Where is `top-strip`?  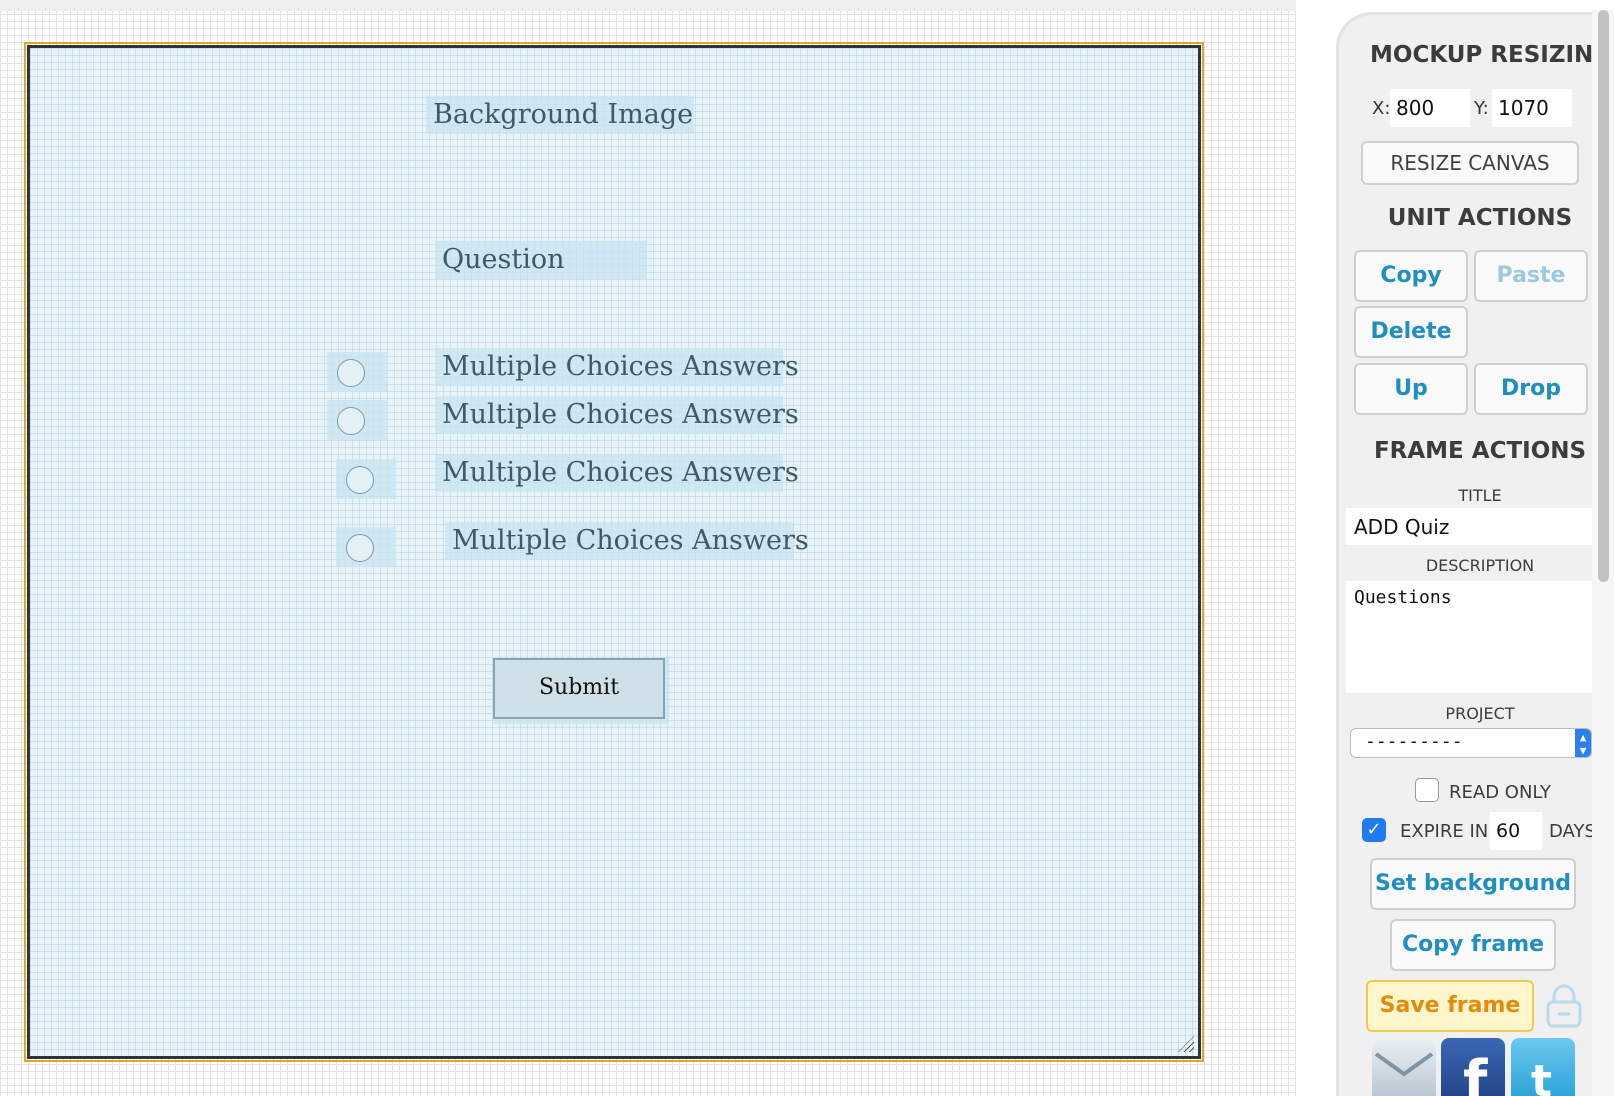 top-strip is located at coordinates (648, 5).